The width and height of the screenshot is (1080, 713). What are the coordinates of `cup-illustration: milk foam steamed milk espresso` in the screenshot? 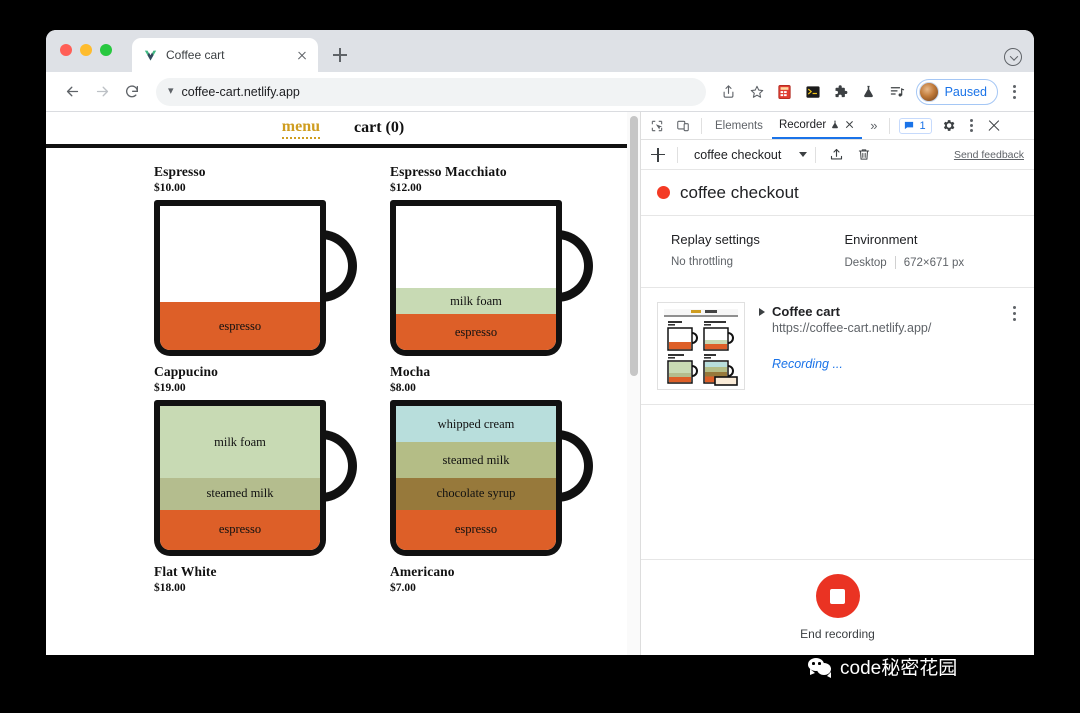 It's located at (255, 478).